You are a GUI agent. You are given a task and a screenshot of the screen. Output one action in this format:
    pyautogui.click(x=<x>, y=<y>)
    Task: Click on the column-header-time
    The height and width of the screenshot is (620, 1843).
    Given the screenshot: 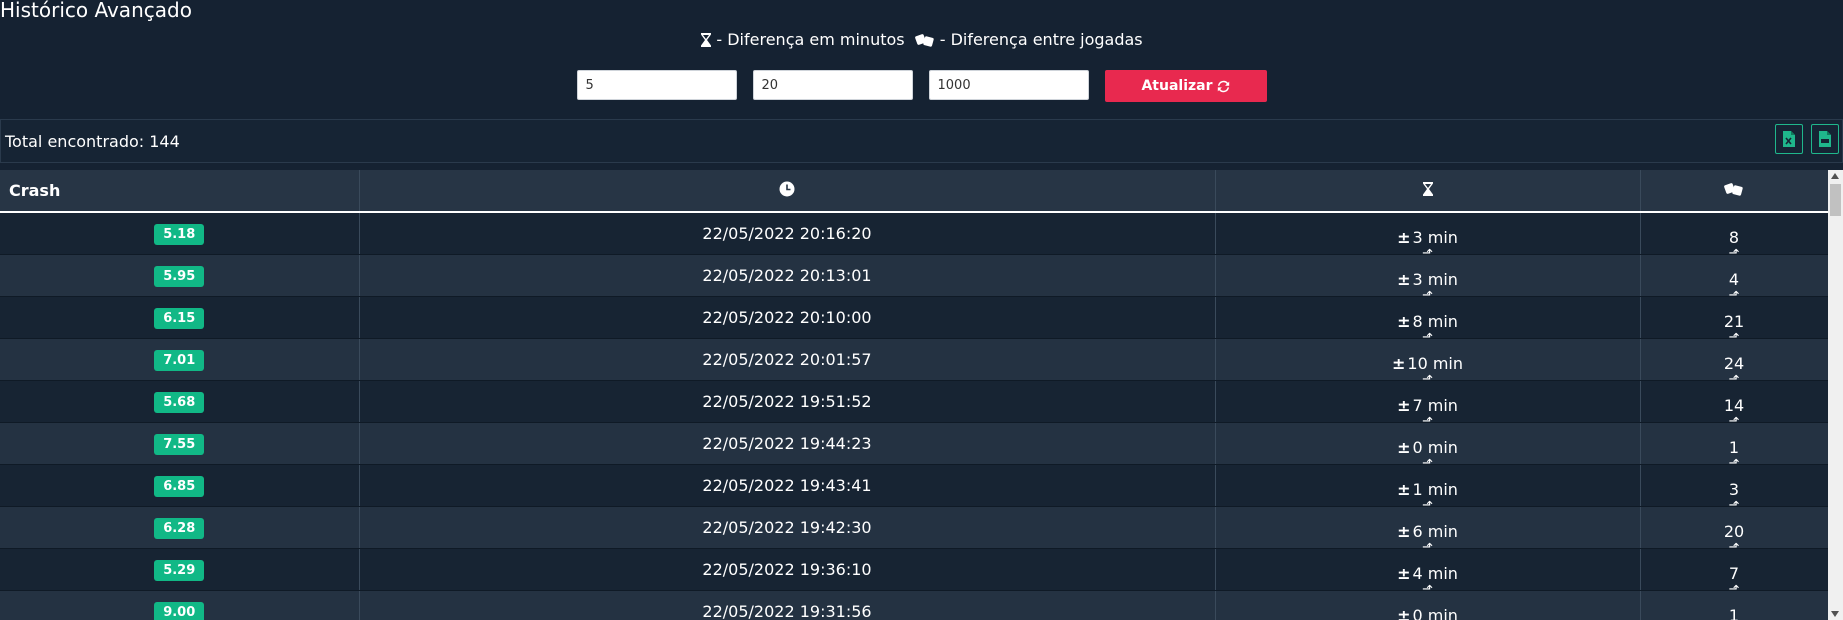 What is the action you would take?
    pyautogui.click(x=787, y=191)
    